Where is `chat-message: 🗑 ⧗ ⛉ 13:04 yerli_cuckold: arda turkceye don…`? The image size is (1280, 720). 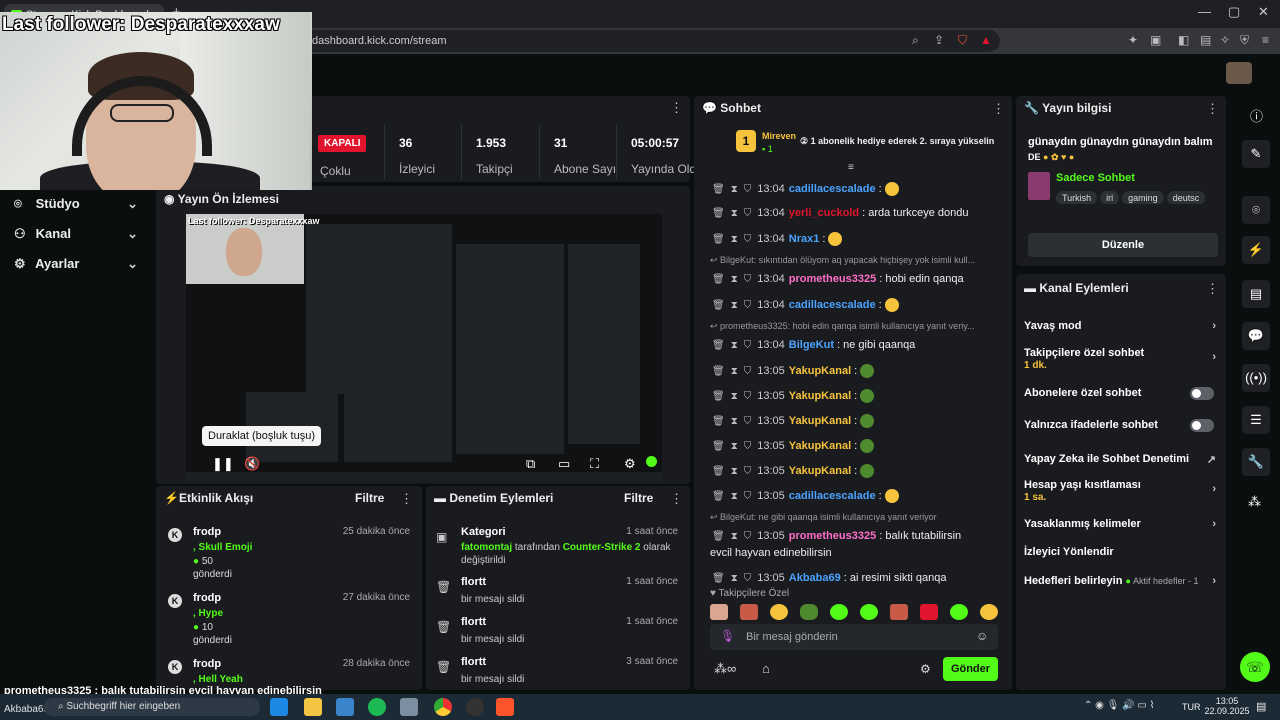
chat-message: 🗑 ⧗ ⛉ 13:04 yerli_cuckold: arda turkceye don… is located at coordinates (857, 216).